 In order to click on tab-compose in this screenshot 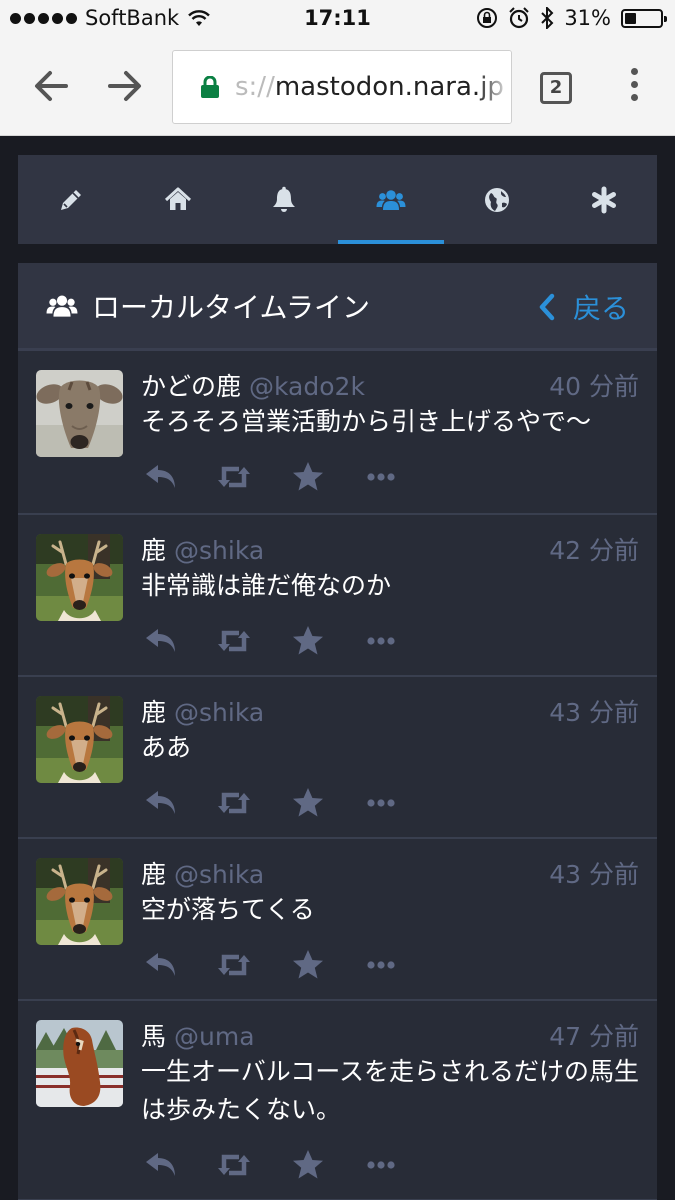, I will do `click(71, 199)`.